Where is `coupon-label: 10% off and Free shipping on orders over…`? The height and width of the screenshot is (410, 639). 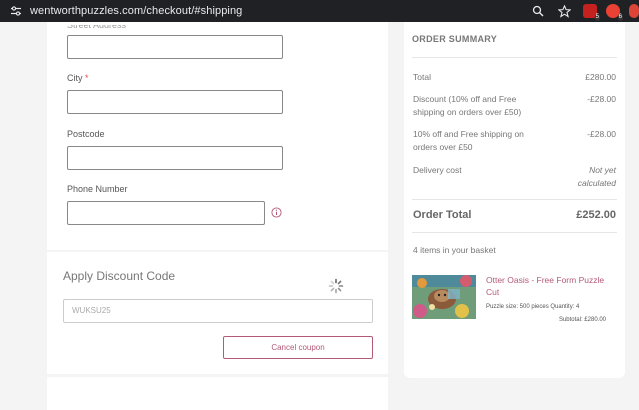 coupon-label: 10% off and Free shipping on orders over… is located at coordinates (468, 140).